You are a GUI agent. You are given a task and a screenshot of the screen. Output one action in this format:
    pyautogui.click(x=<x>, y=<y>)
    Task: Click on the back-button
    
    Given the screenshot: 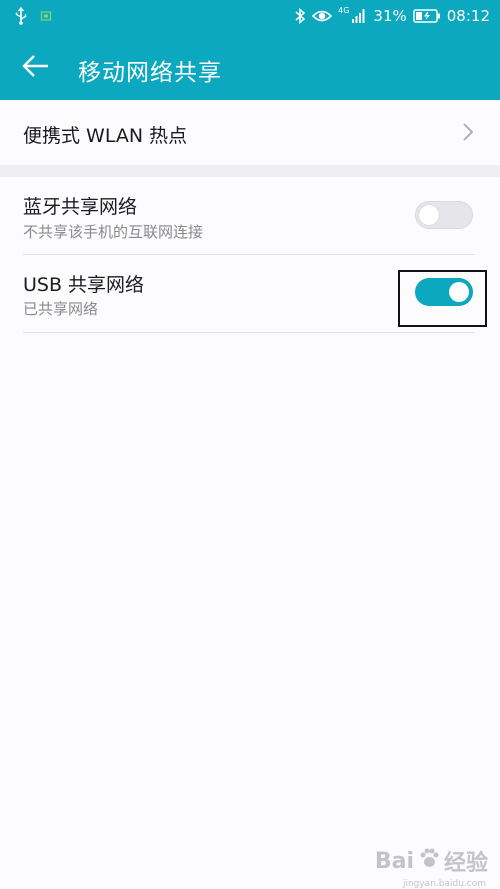 What is the action you would take?
    pyautogui.click(x=36, y=68)
    